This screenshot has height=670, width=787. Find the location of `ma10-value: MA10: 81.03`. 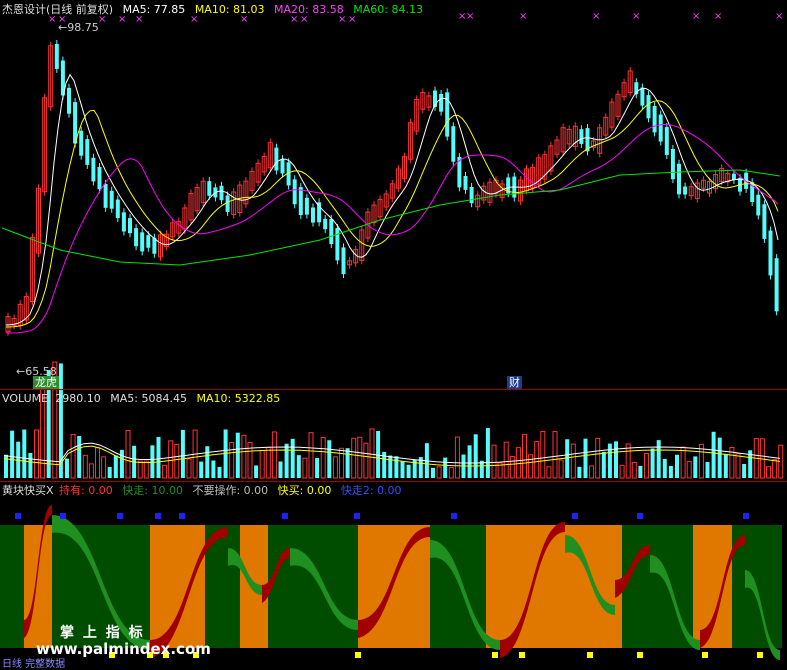

ma10-value: MA10: 81.03 is located at coordinates (229, 9).